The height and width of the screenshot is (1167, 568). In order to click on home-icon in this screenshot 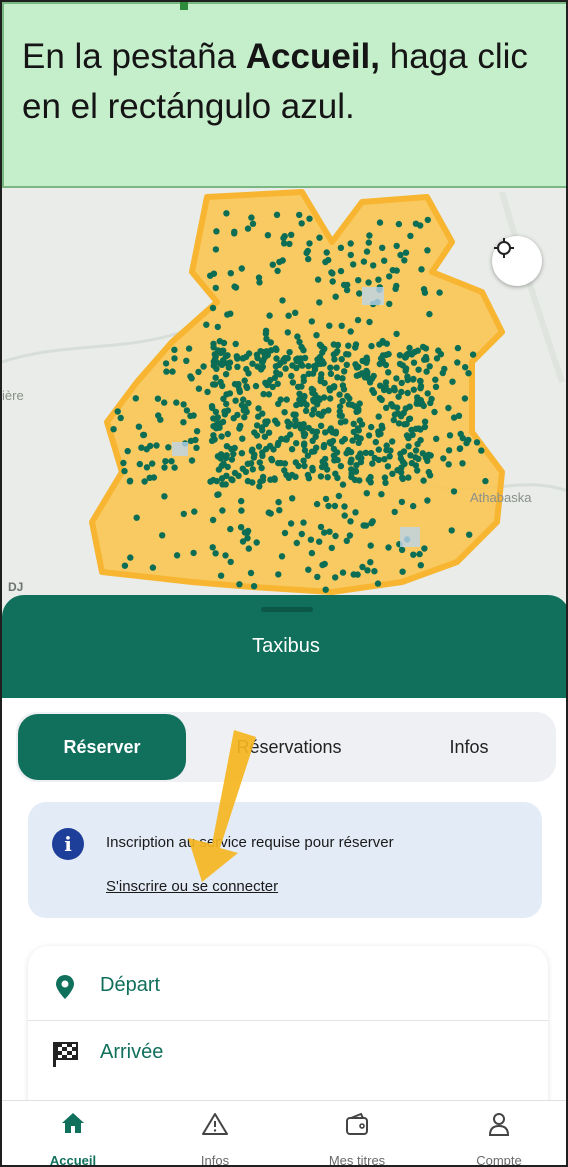, I will do `click(73, 1125)`.